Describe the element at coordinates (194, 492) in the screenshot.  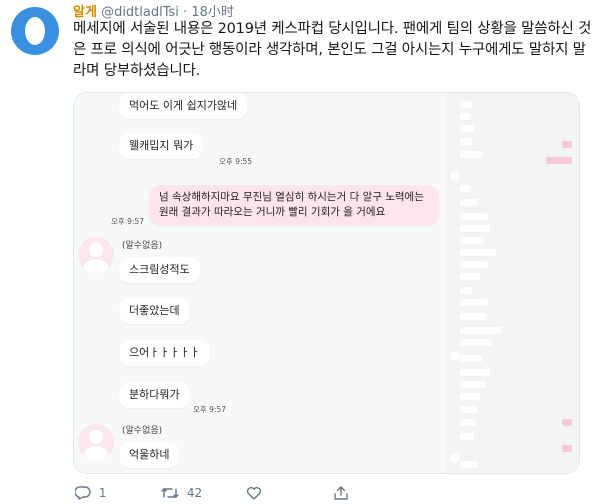
I see `retweet-count: 42` at that location.